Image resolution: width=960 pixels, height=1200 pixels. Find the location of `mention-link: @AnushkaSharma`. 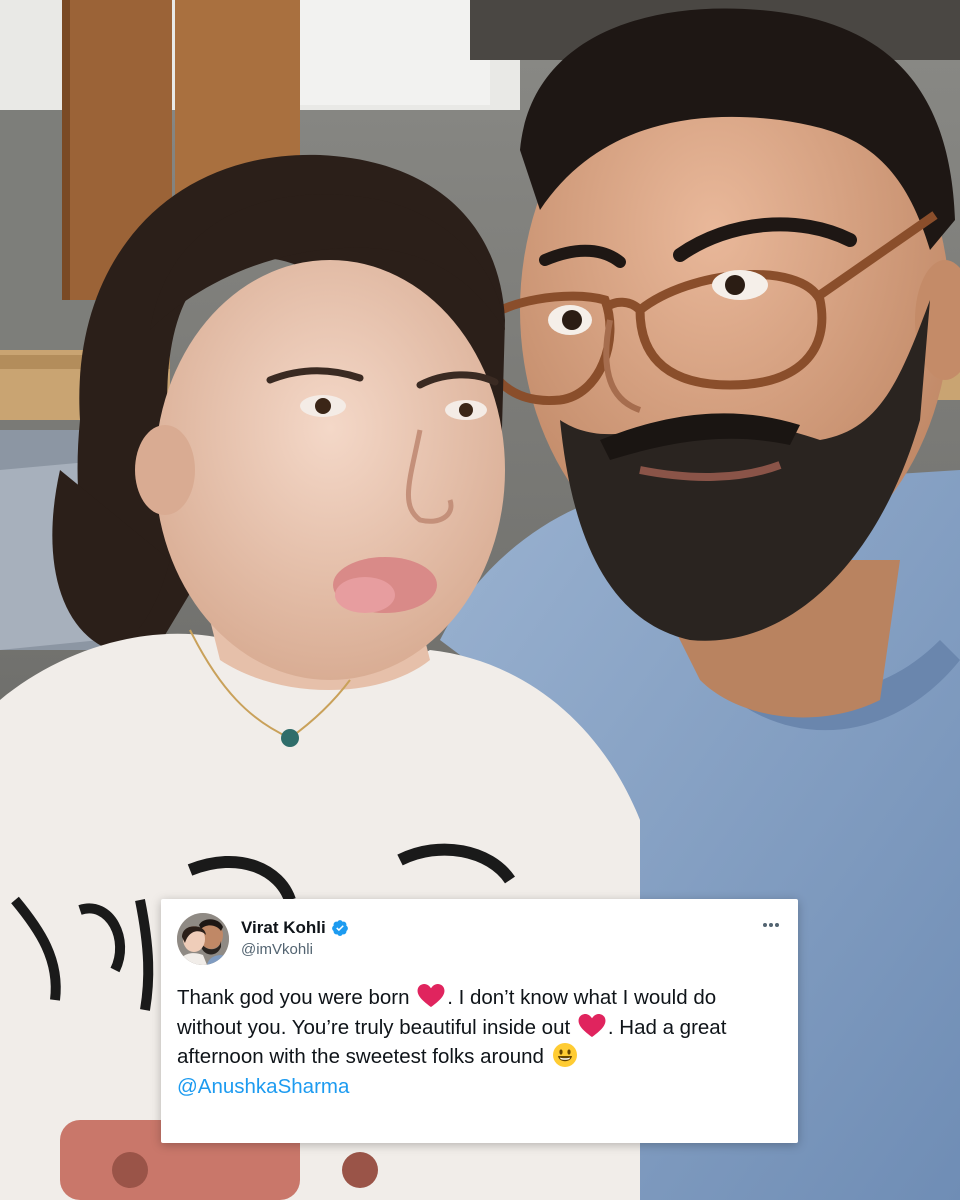

mention-link: @AnushkaSharma is located at coordinates (263, 1086).